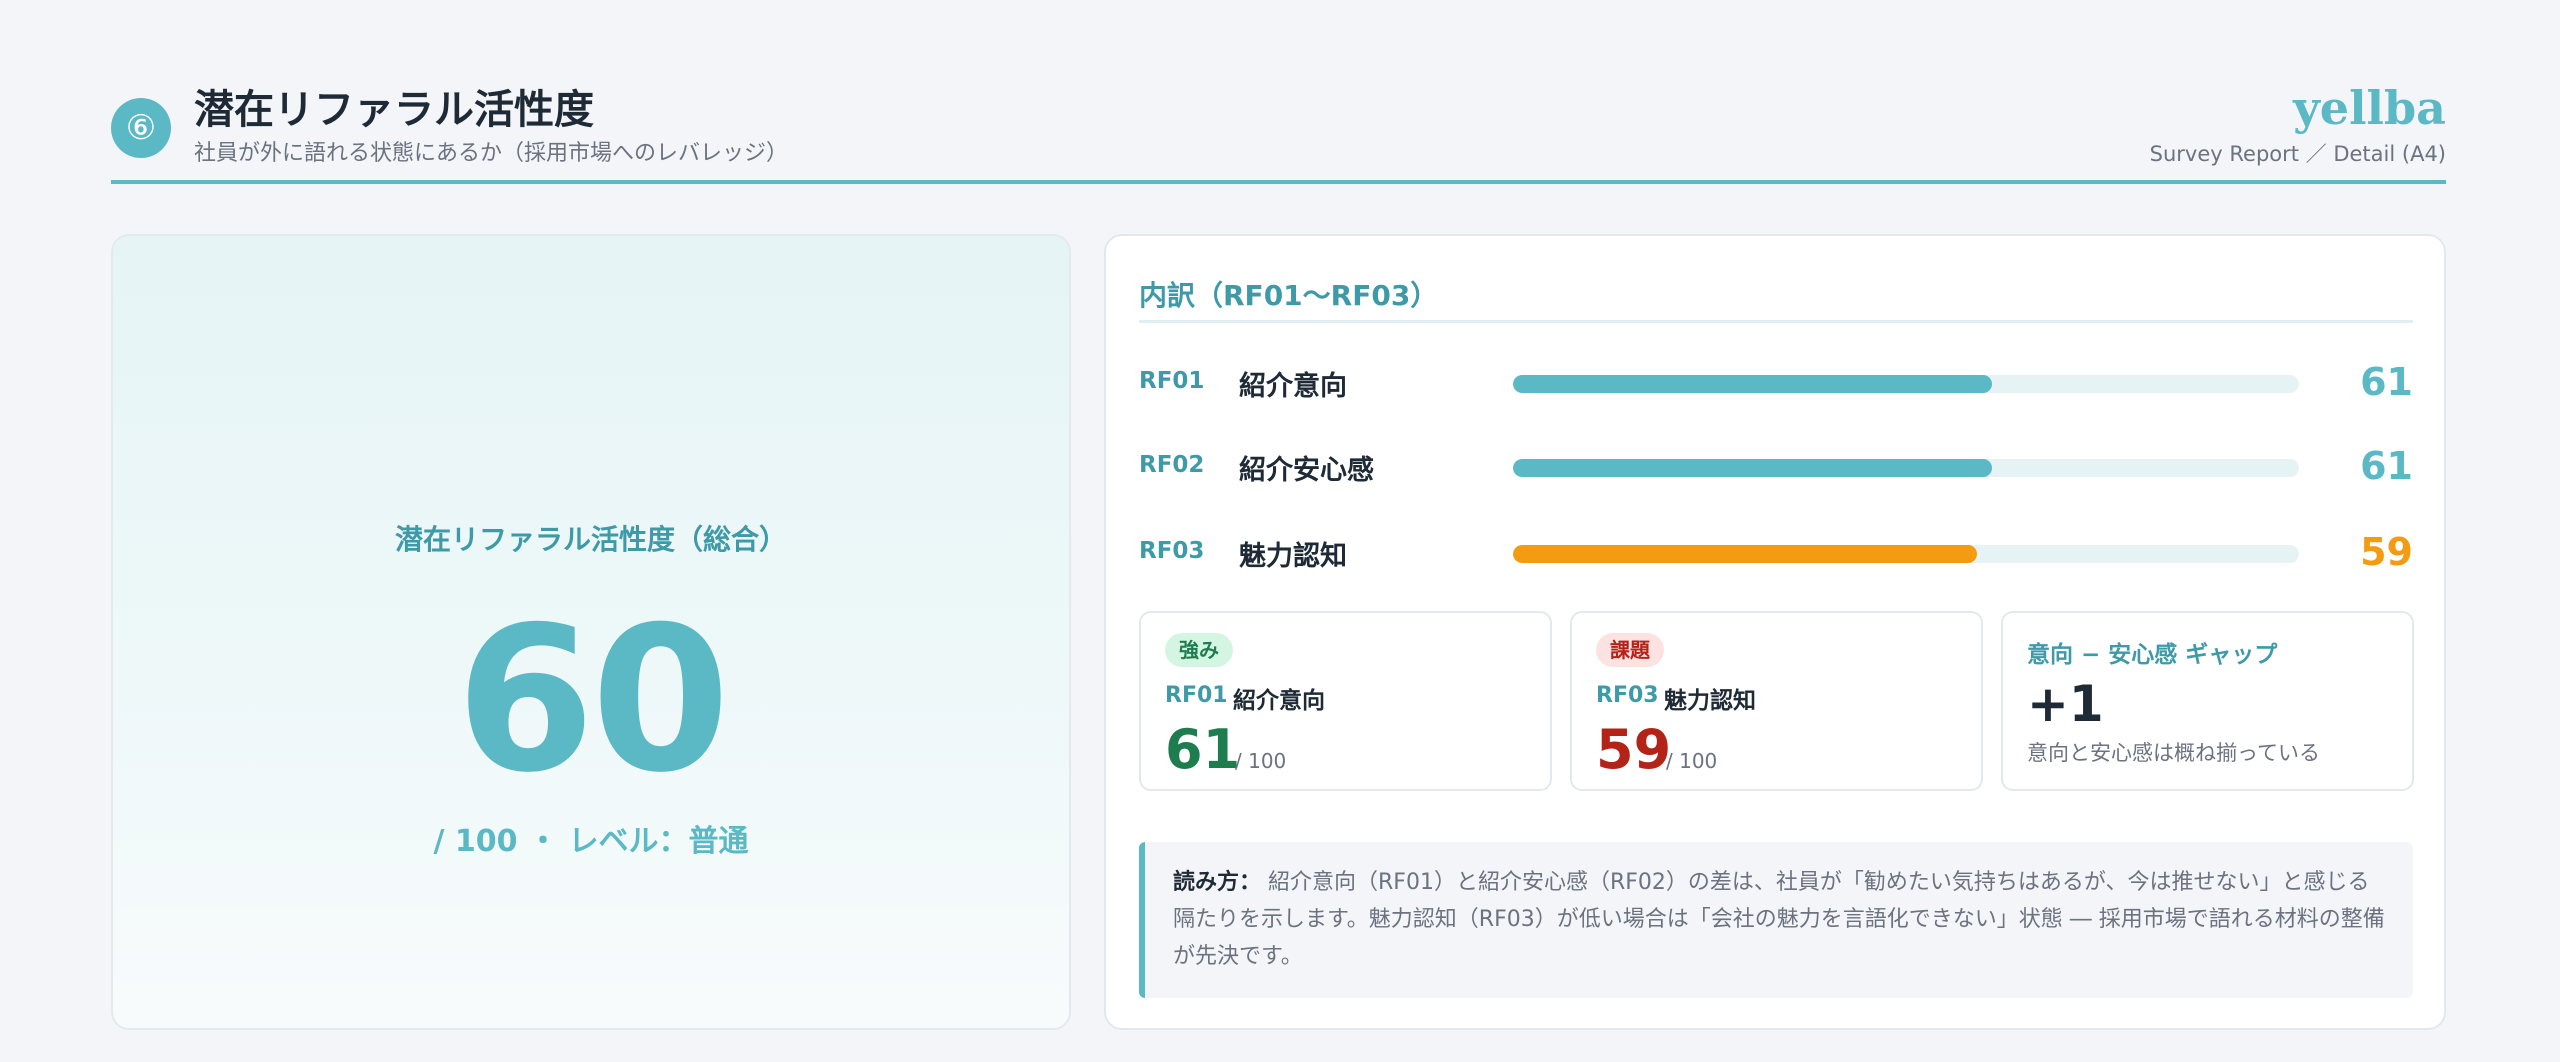 Image resolution: width=2560 pixels, height=1062 pixels. Describe the element at coordinates (394, 110) in the screenshot. I see `page-title: 潜在リファラル活性度` at that location.